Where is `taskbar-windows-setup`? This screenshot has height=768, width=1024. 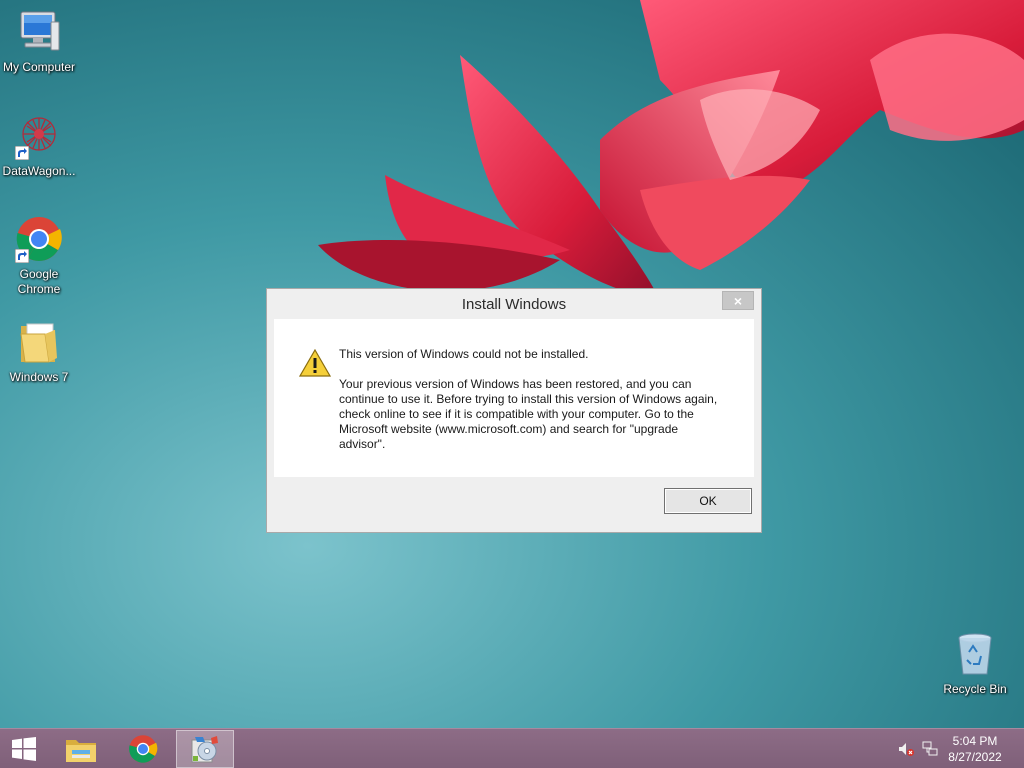 taskbar-windows-setup is located at coordinates (205, 749).